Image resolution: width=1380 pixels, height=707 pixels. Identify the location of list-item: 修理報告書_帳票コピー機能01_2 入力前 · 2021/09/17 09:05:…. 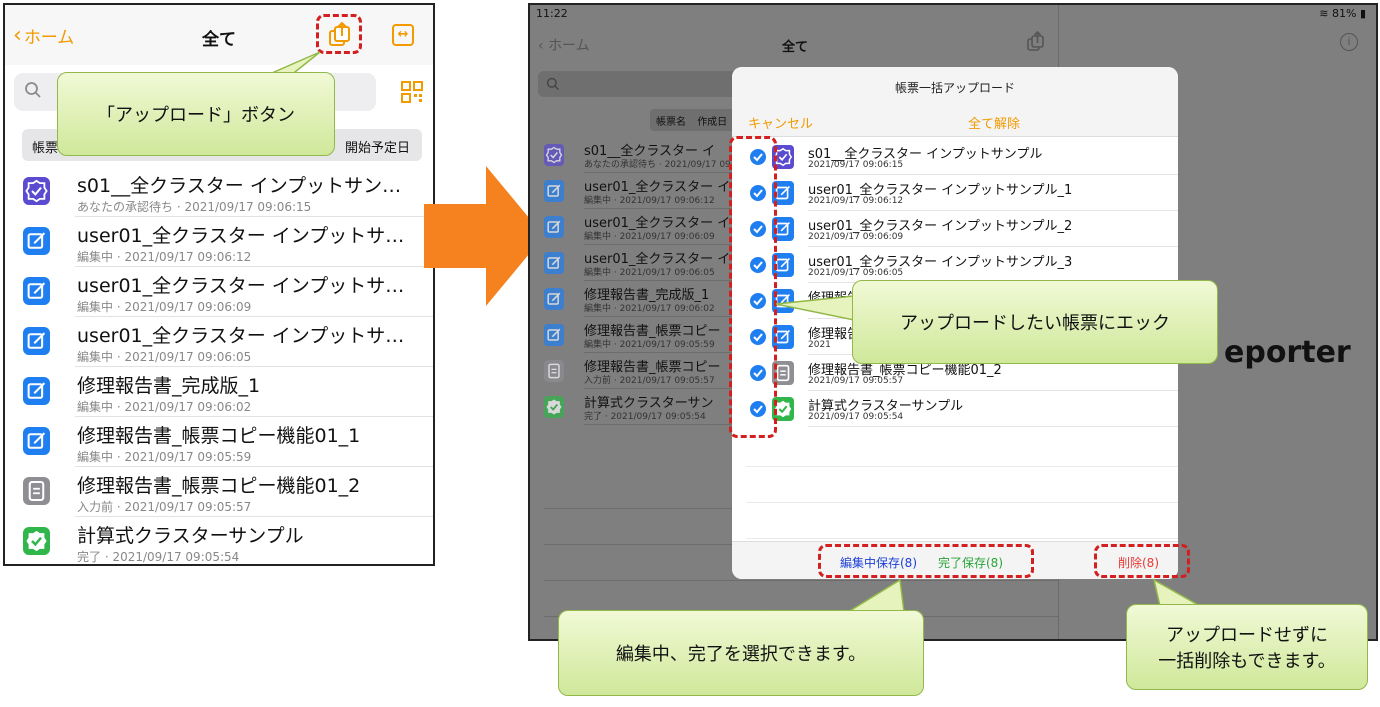
(228, 492).